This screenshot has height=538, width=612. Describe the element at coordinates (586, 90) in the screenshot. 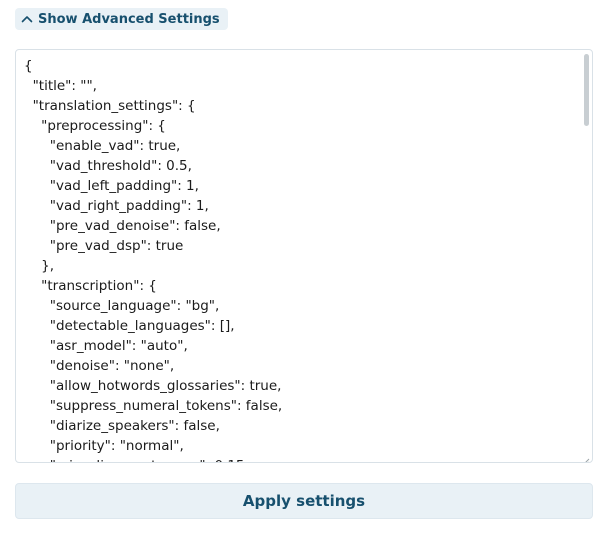

I see `editor-scrollbar-thumb` at that location.